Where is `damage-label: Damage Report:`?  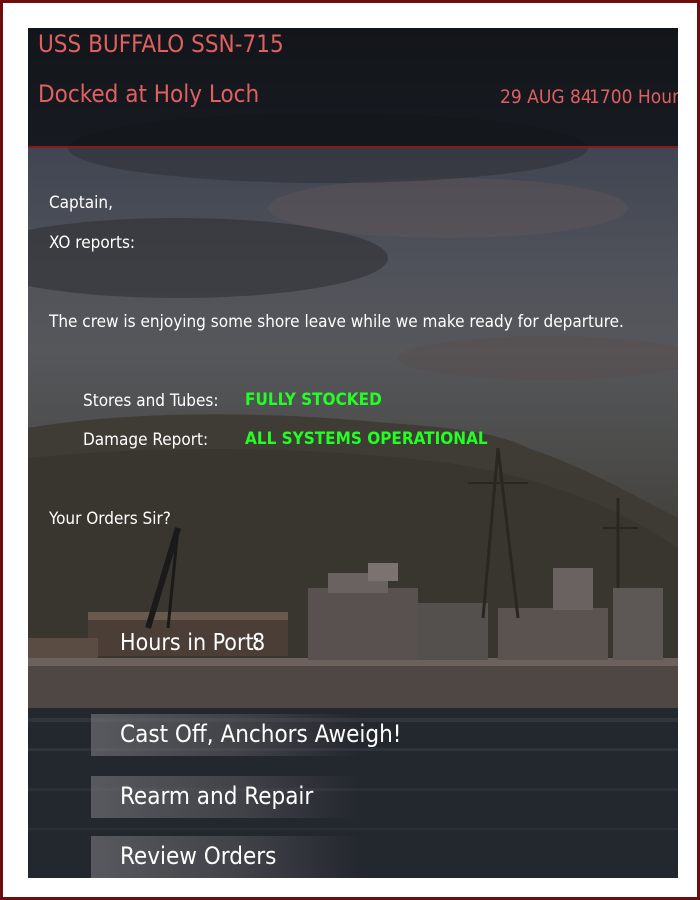
damage-label: Damage Report: is located at coordinates (146, 440).